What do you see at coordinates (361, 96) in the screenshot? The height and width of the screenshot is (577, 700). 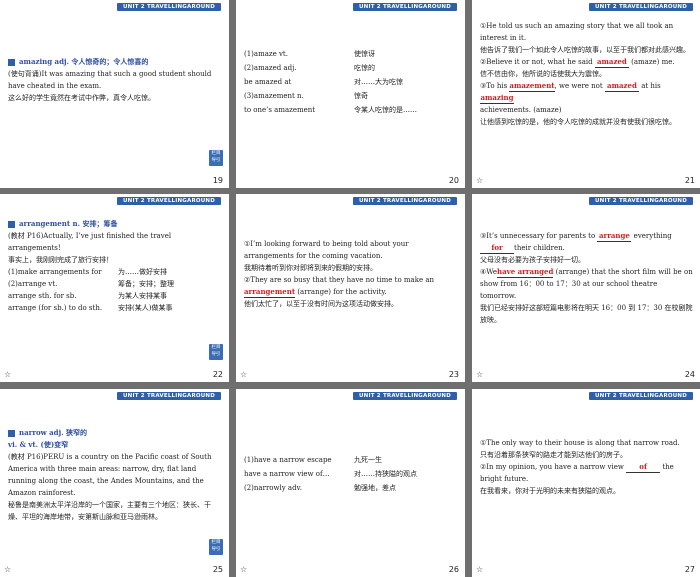 I see `meaning: 惊奇` at bounding box center [361, 96].